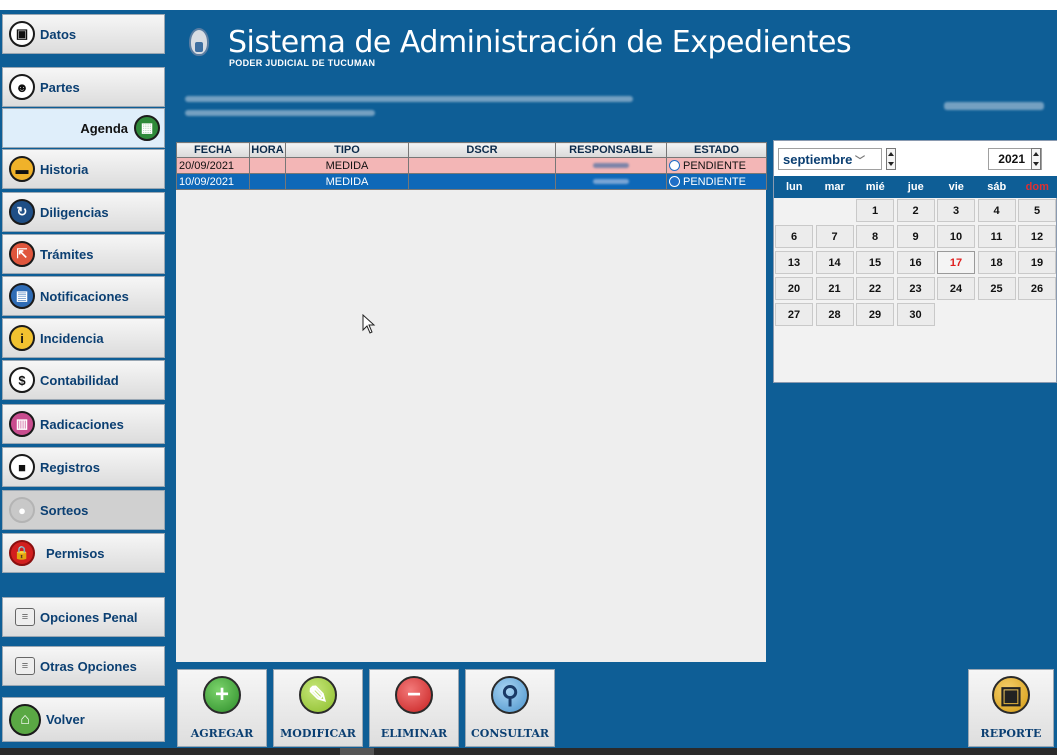 The height and width of the screenshot is (755, 1057). I want to click on column-header-tipo: TIPO, so click(347, 150).